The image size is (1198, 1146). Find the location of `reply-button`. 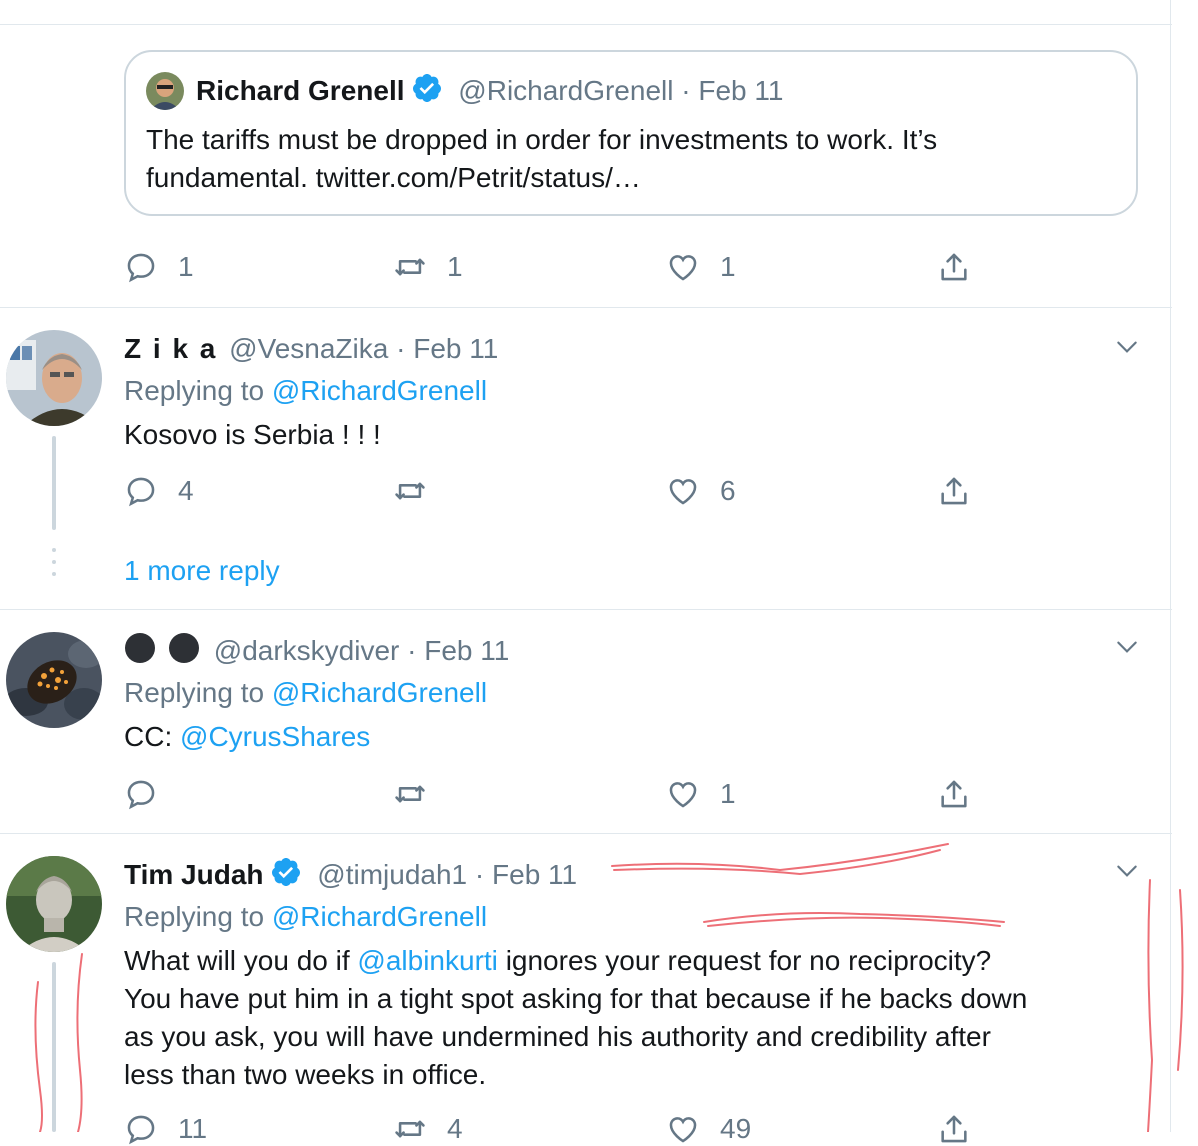

reply-button is located at coordinates (151, 794).